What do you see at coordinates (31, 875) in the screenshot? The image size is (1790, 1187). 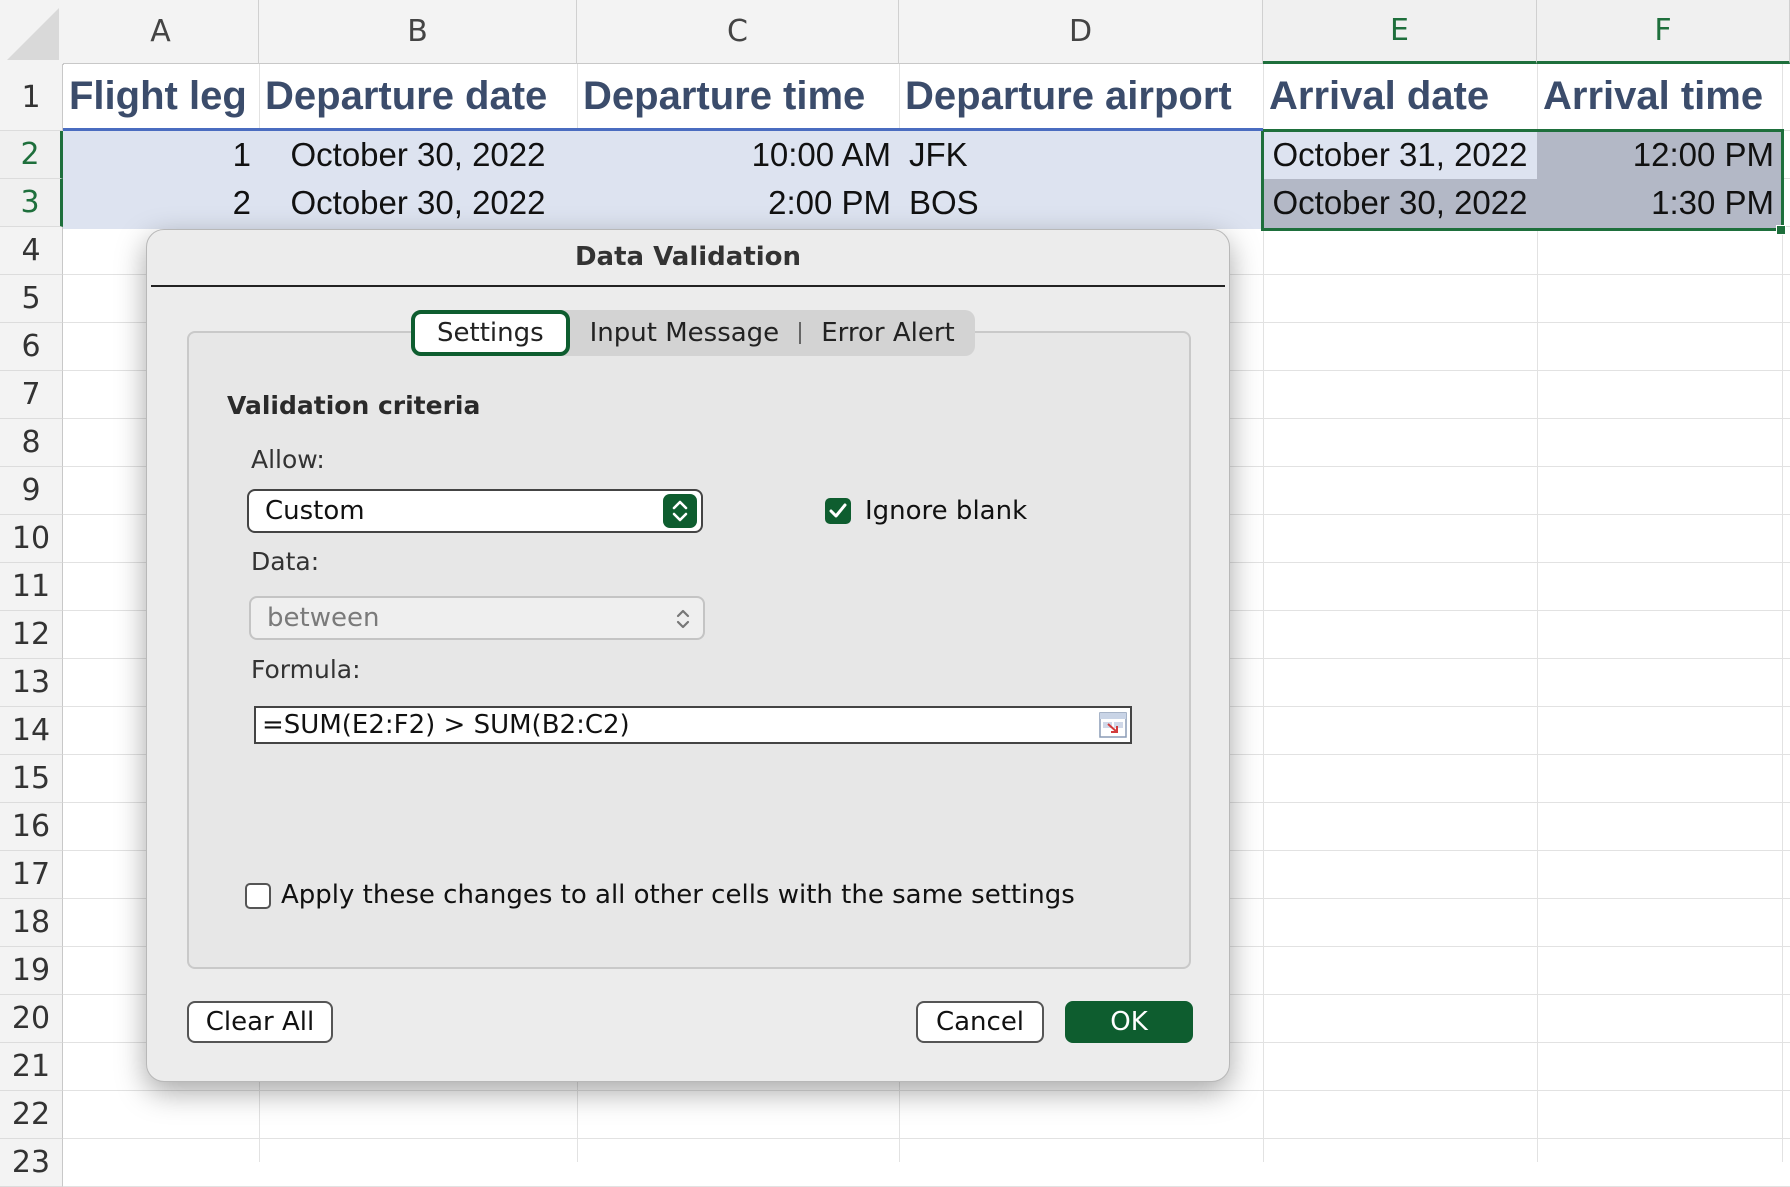 I see `row-header-17: 17` at bounding box center [31, 875].